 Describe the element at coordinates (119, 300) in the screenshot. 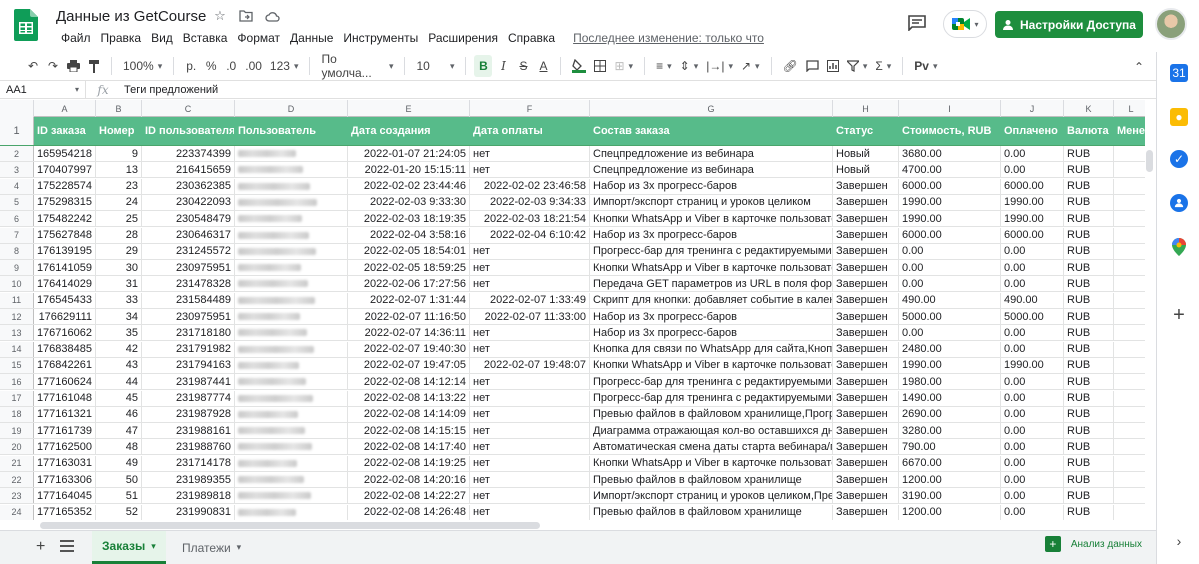

I see `cell-num: 33` at that location.